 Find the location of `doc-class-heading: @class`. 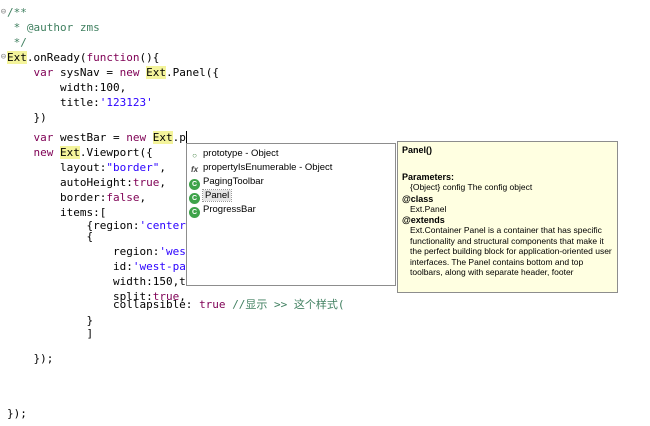

doc-class-heading: @class is located at coordinates (418, 198).